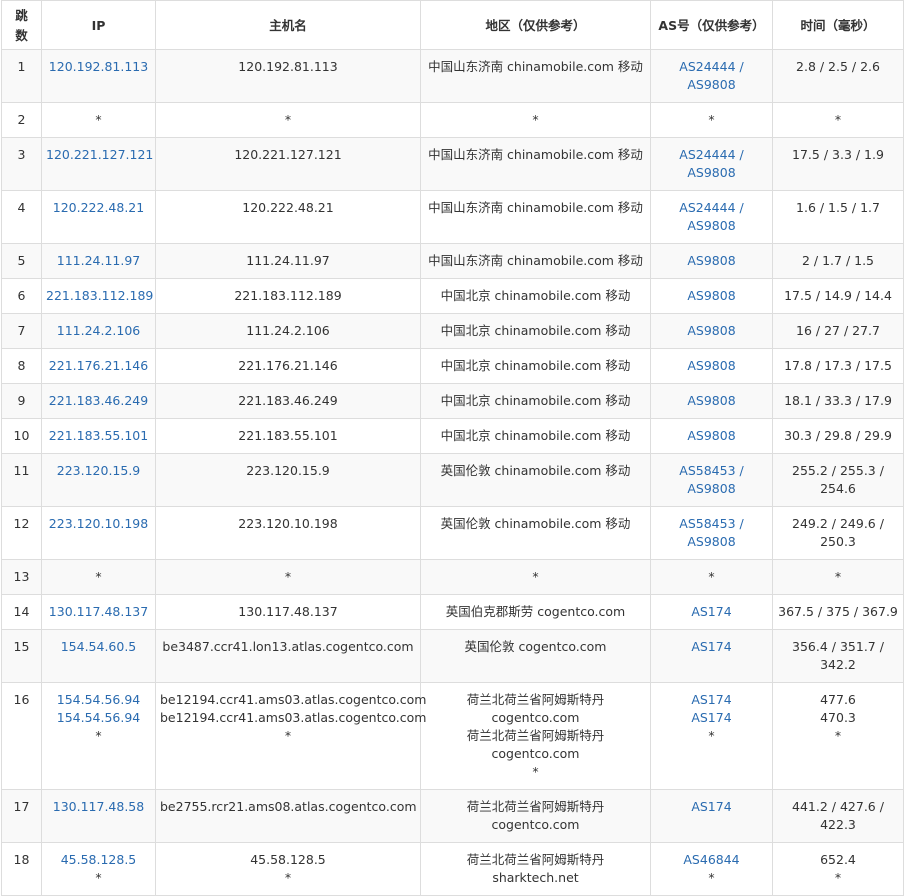 The height and width of the screenshot is (896, 904). I want to click on region-cell: 中国北京 chinamobile.com 移动, so click(535, 366).